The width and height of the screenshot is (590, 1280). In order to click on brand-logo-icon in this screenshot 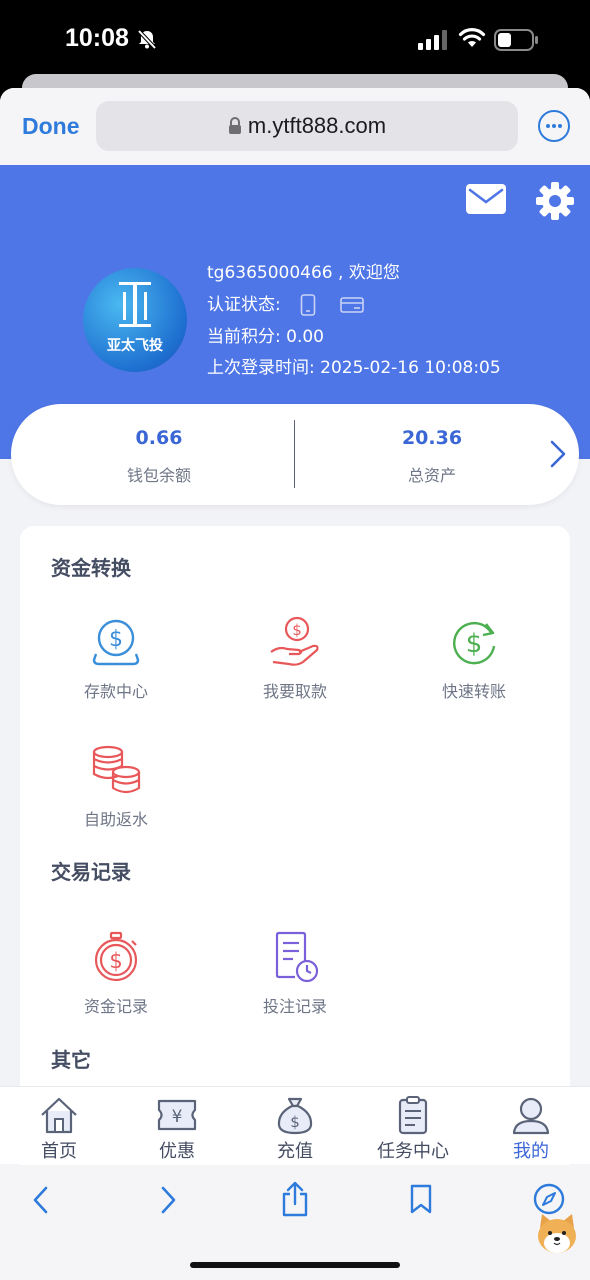, I will do `click(135, 304)`.